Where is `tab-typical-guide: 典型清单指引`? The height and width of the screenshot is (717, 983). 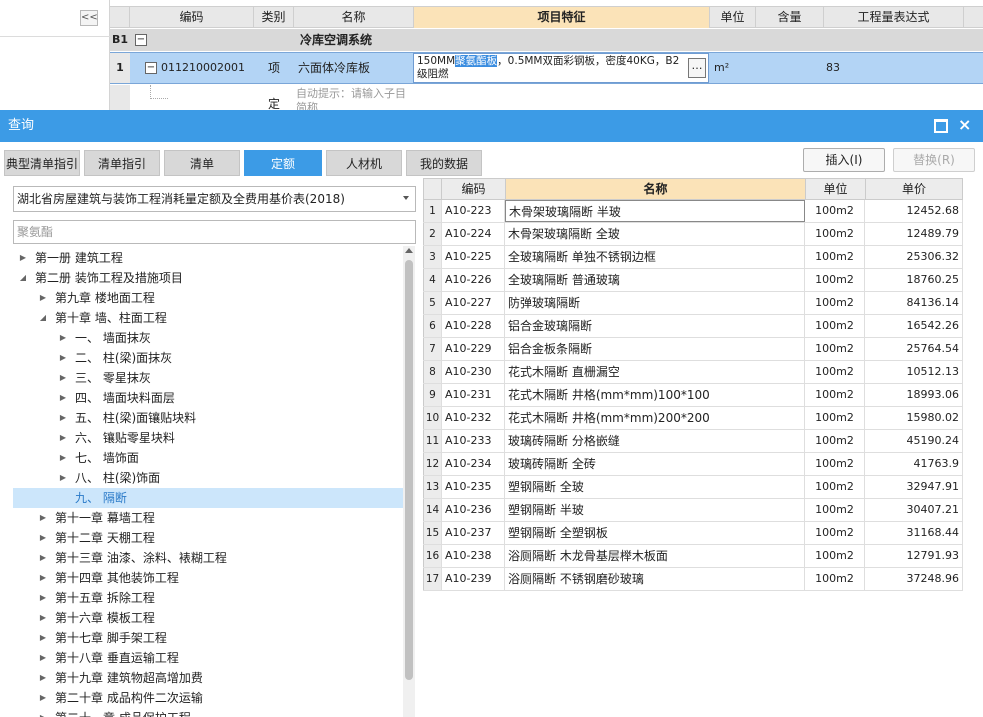
tab-typical-guide: 典型清单指引 is located at coordinates (42, 163).